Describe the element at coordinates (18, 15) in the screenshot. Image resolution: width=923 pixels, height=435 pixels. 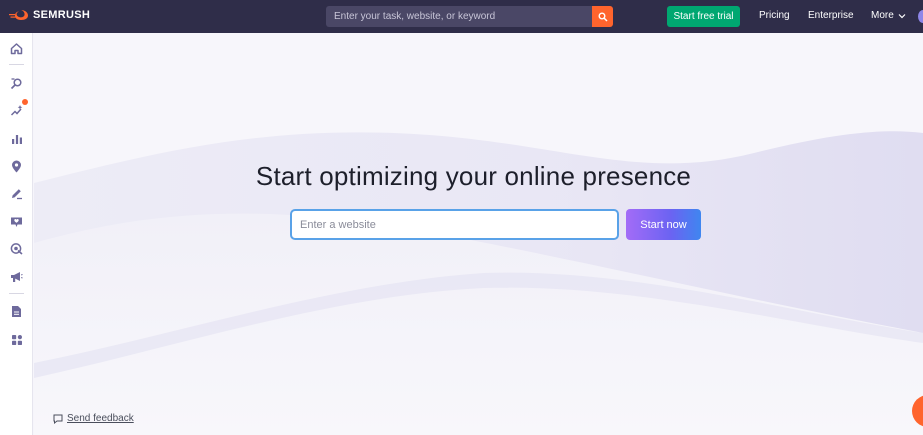
I see `semrush-fireball-icon` at that location.